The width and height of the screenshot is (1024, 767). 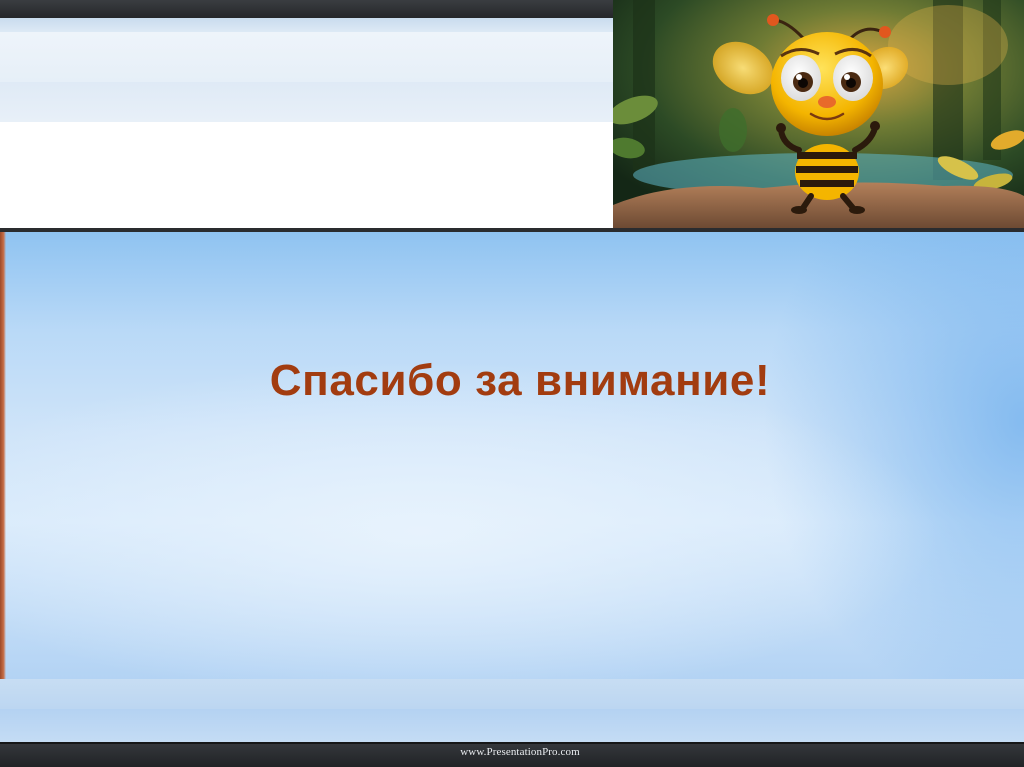 I want to click on cartoon-bee-icon, so click(x=818, y=114).